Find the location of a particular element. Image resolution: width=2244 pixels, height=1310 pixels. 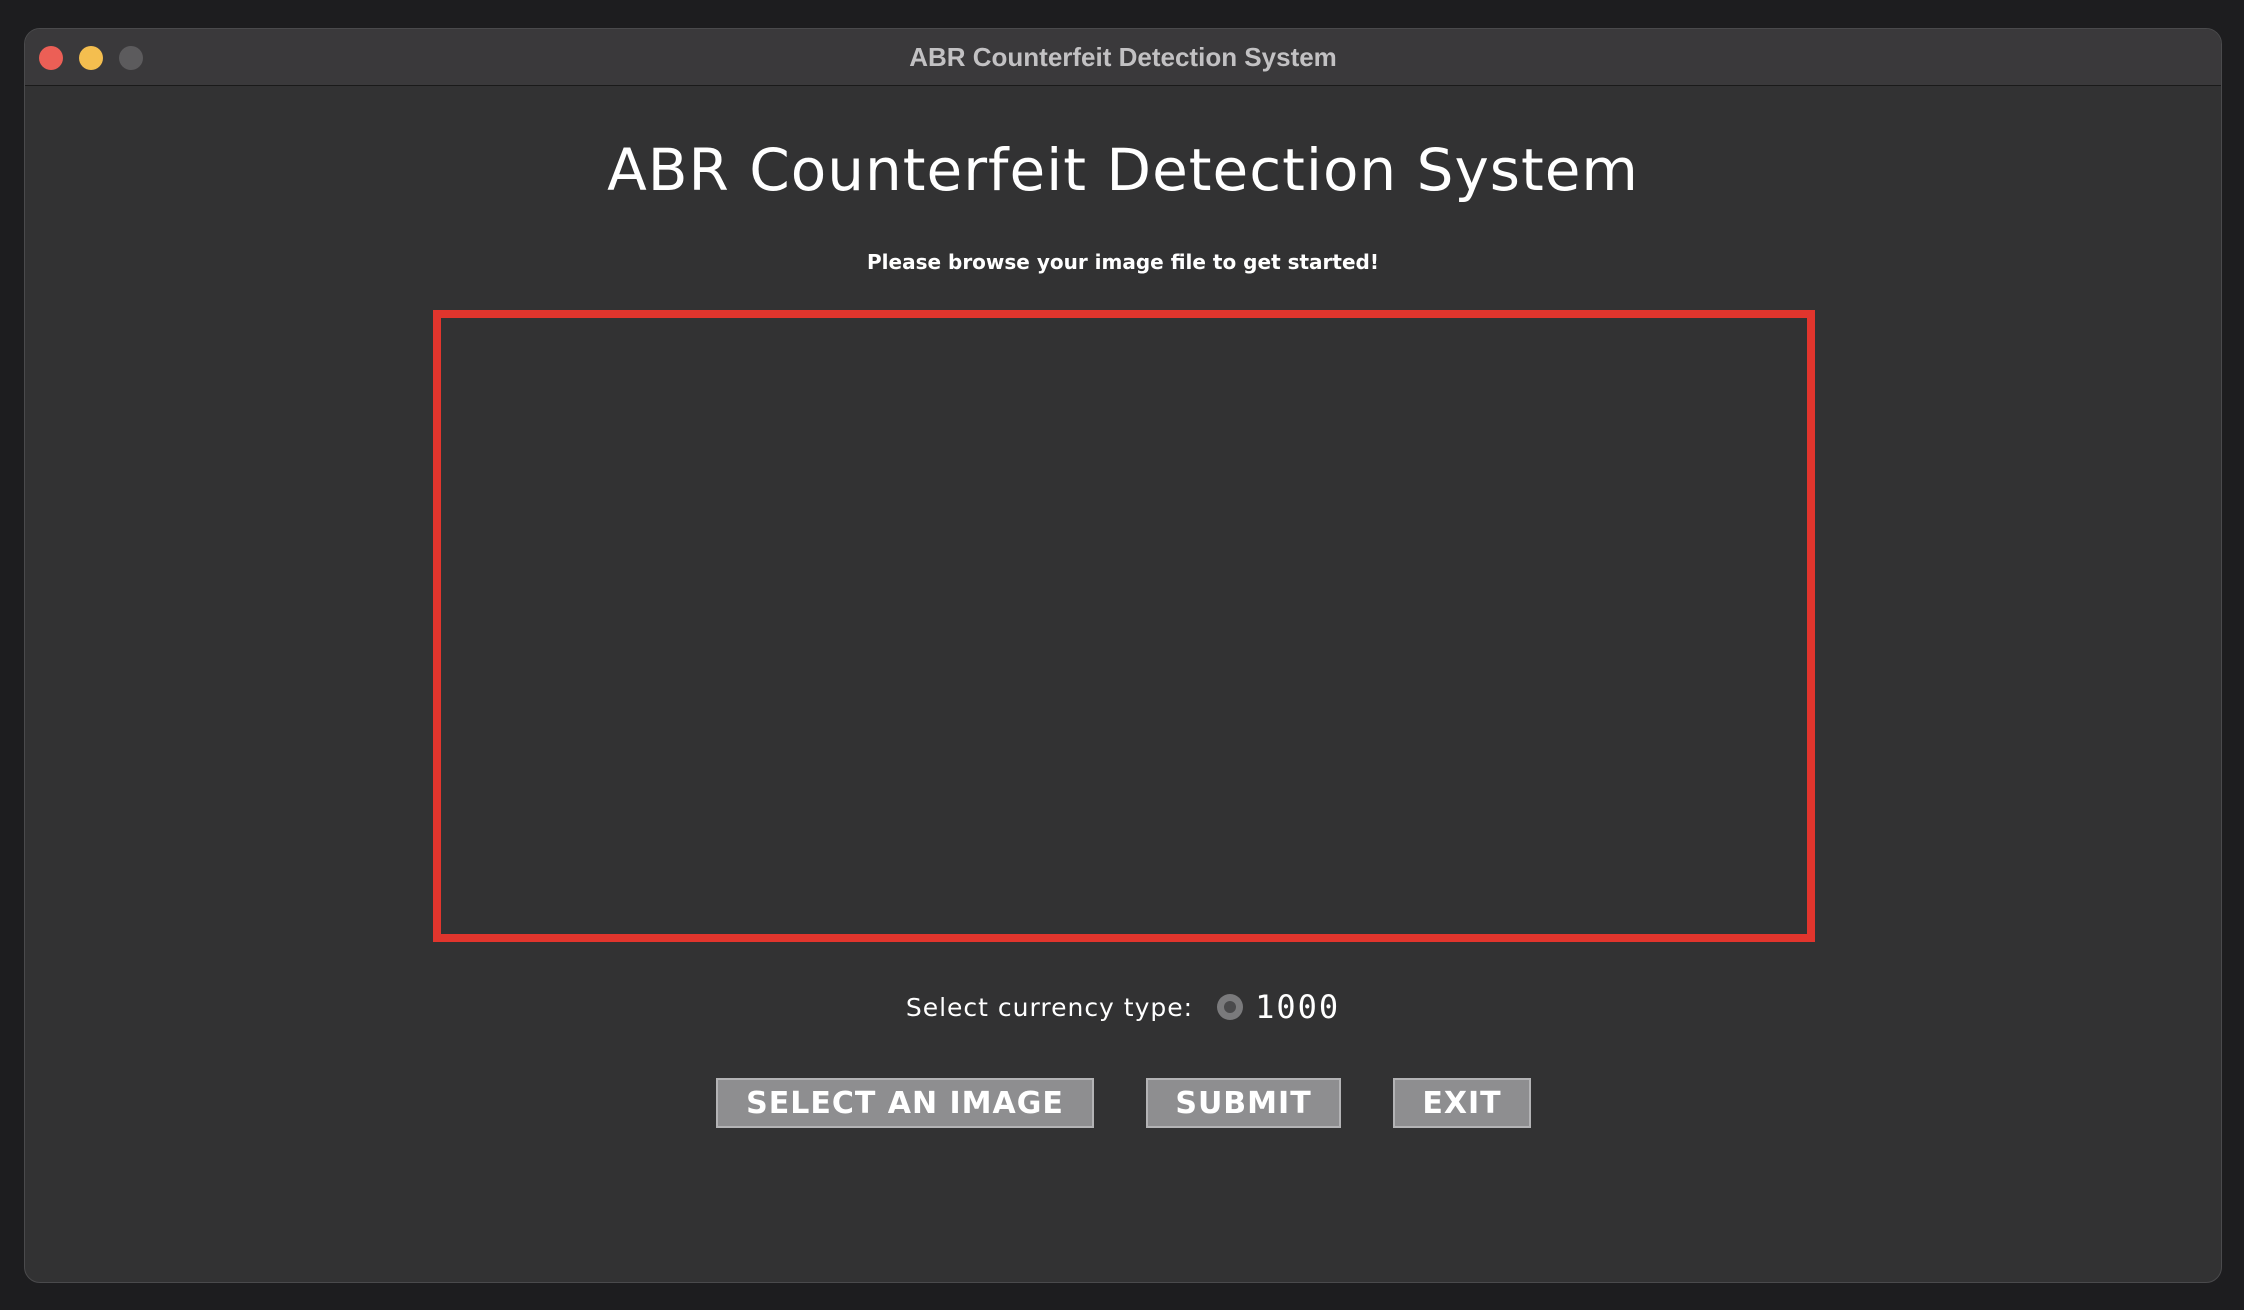

currency-option-label: 1000 is located at coordinates (1297, 1007).